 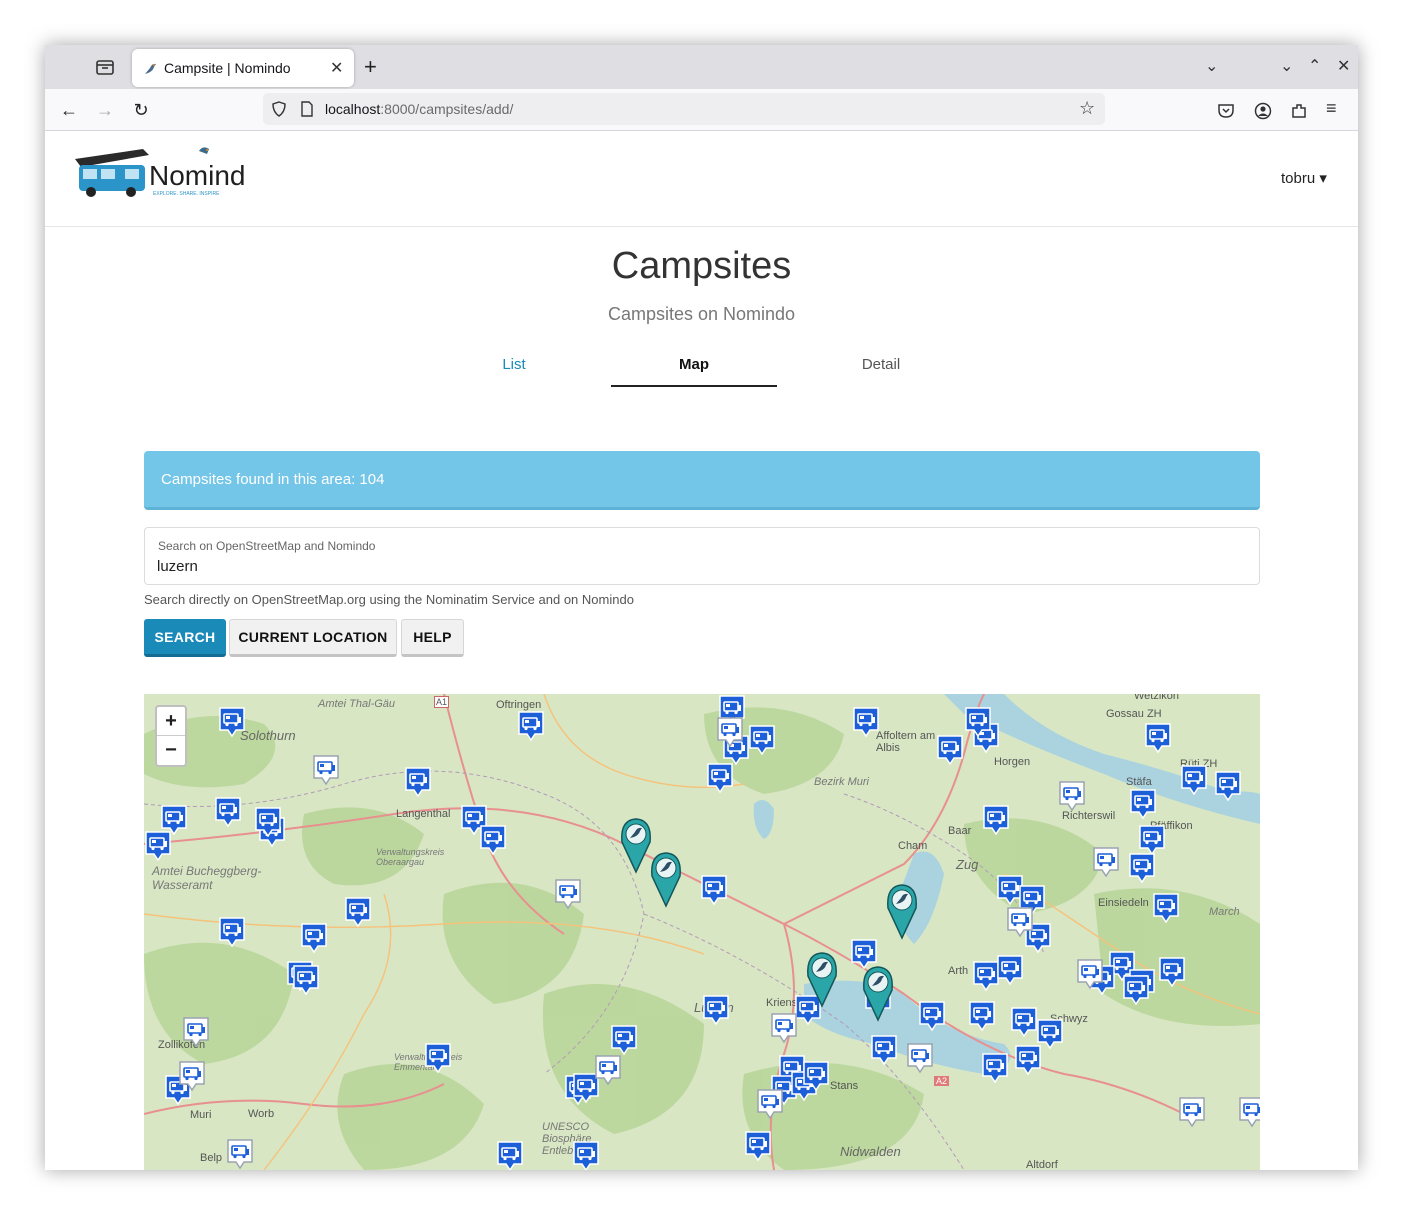 I want to click on tab-list-chevron-icon: ⌄, so click(x=1211, y=66).